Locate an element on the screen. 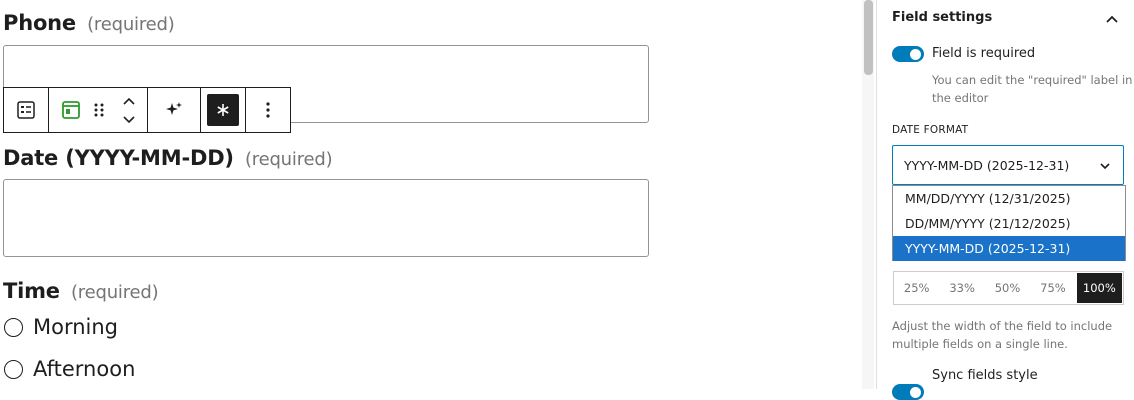  help-line: multiple fields on a single line. is located at coordinates (980, 344).